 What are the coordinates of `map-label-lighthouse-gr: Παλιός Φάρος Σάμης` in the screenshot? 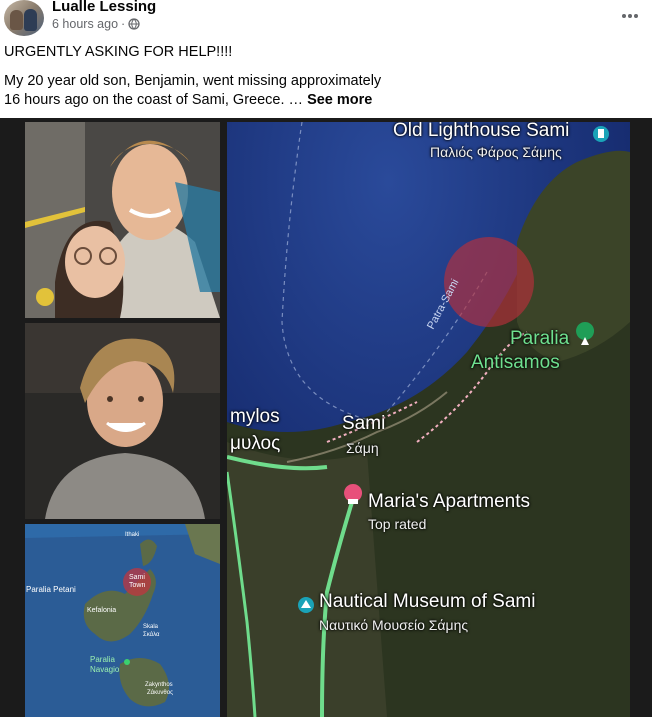 It's located at (496, 152).